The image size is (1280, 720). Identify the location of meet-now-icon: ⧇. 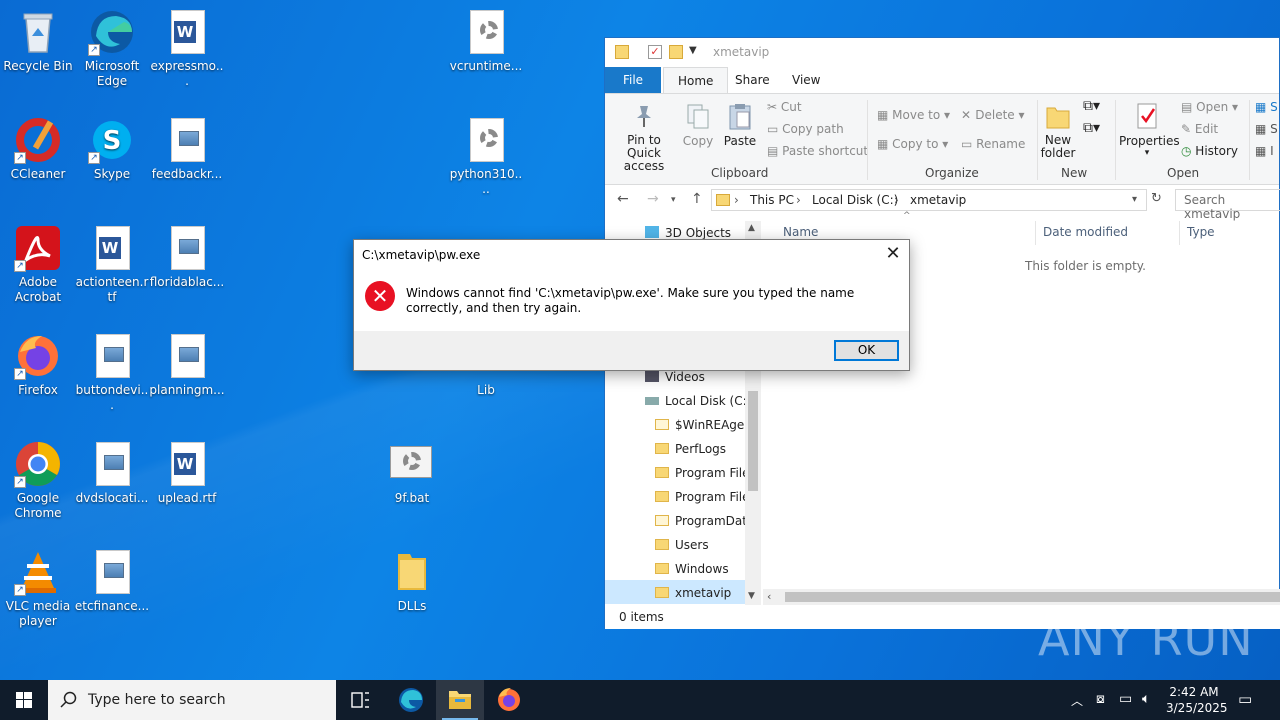
(1100, 699).